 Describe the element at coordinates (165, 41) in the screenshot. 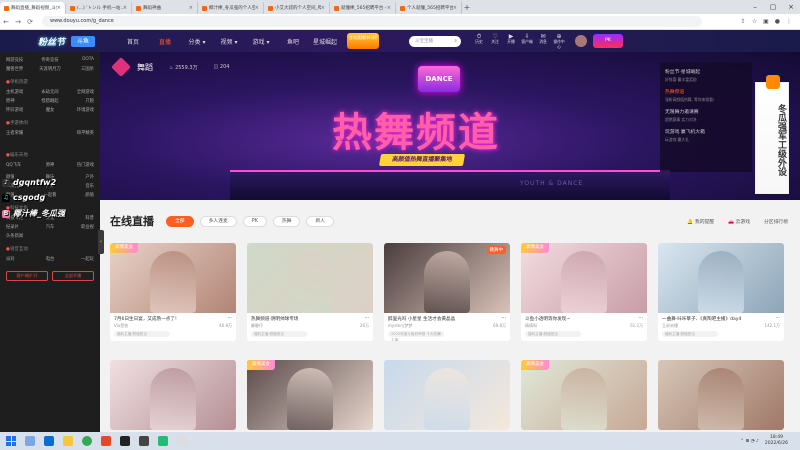

I see `nav-link: 直播` at that location.